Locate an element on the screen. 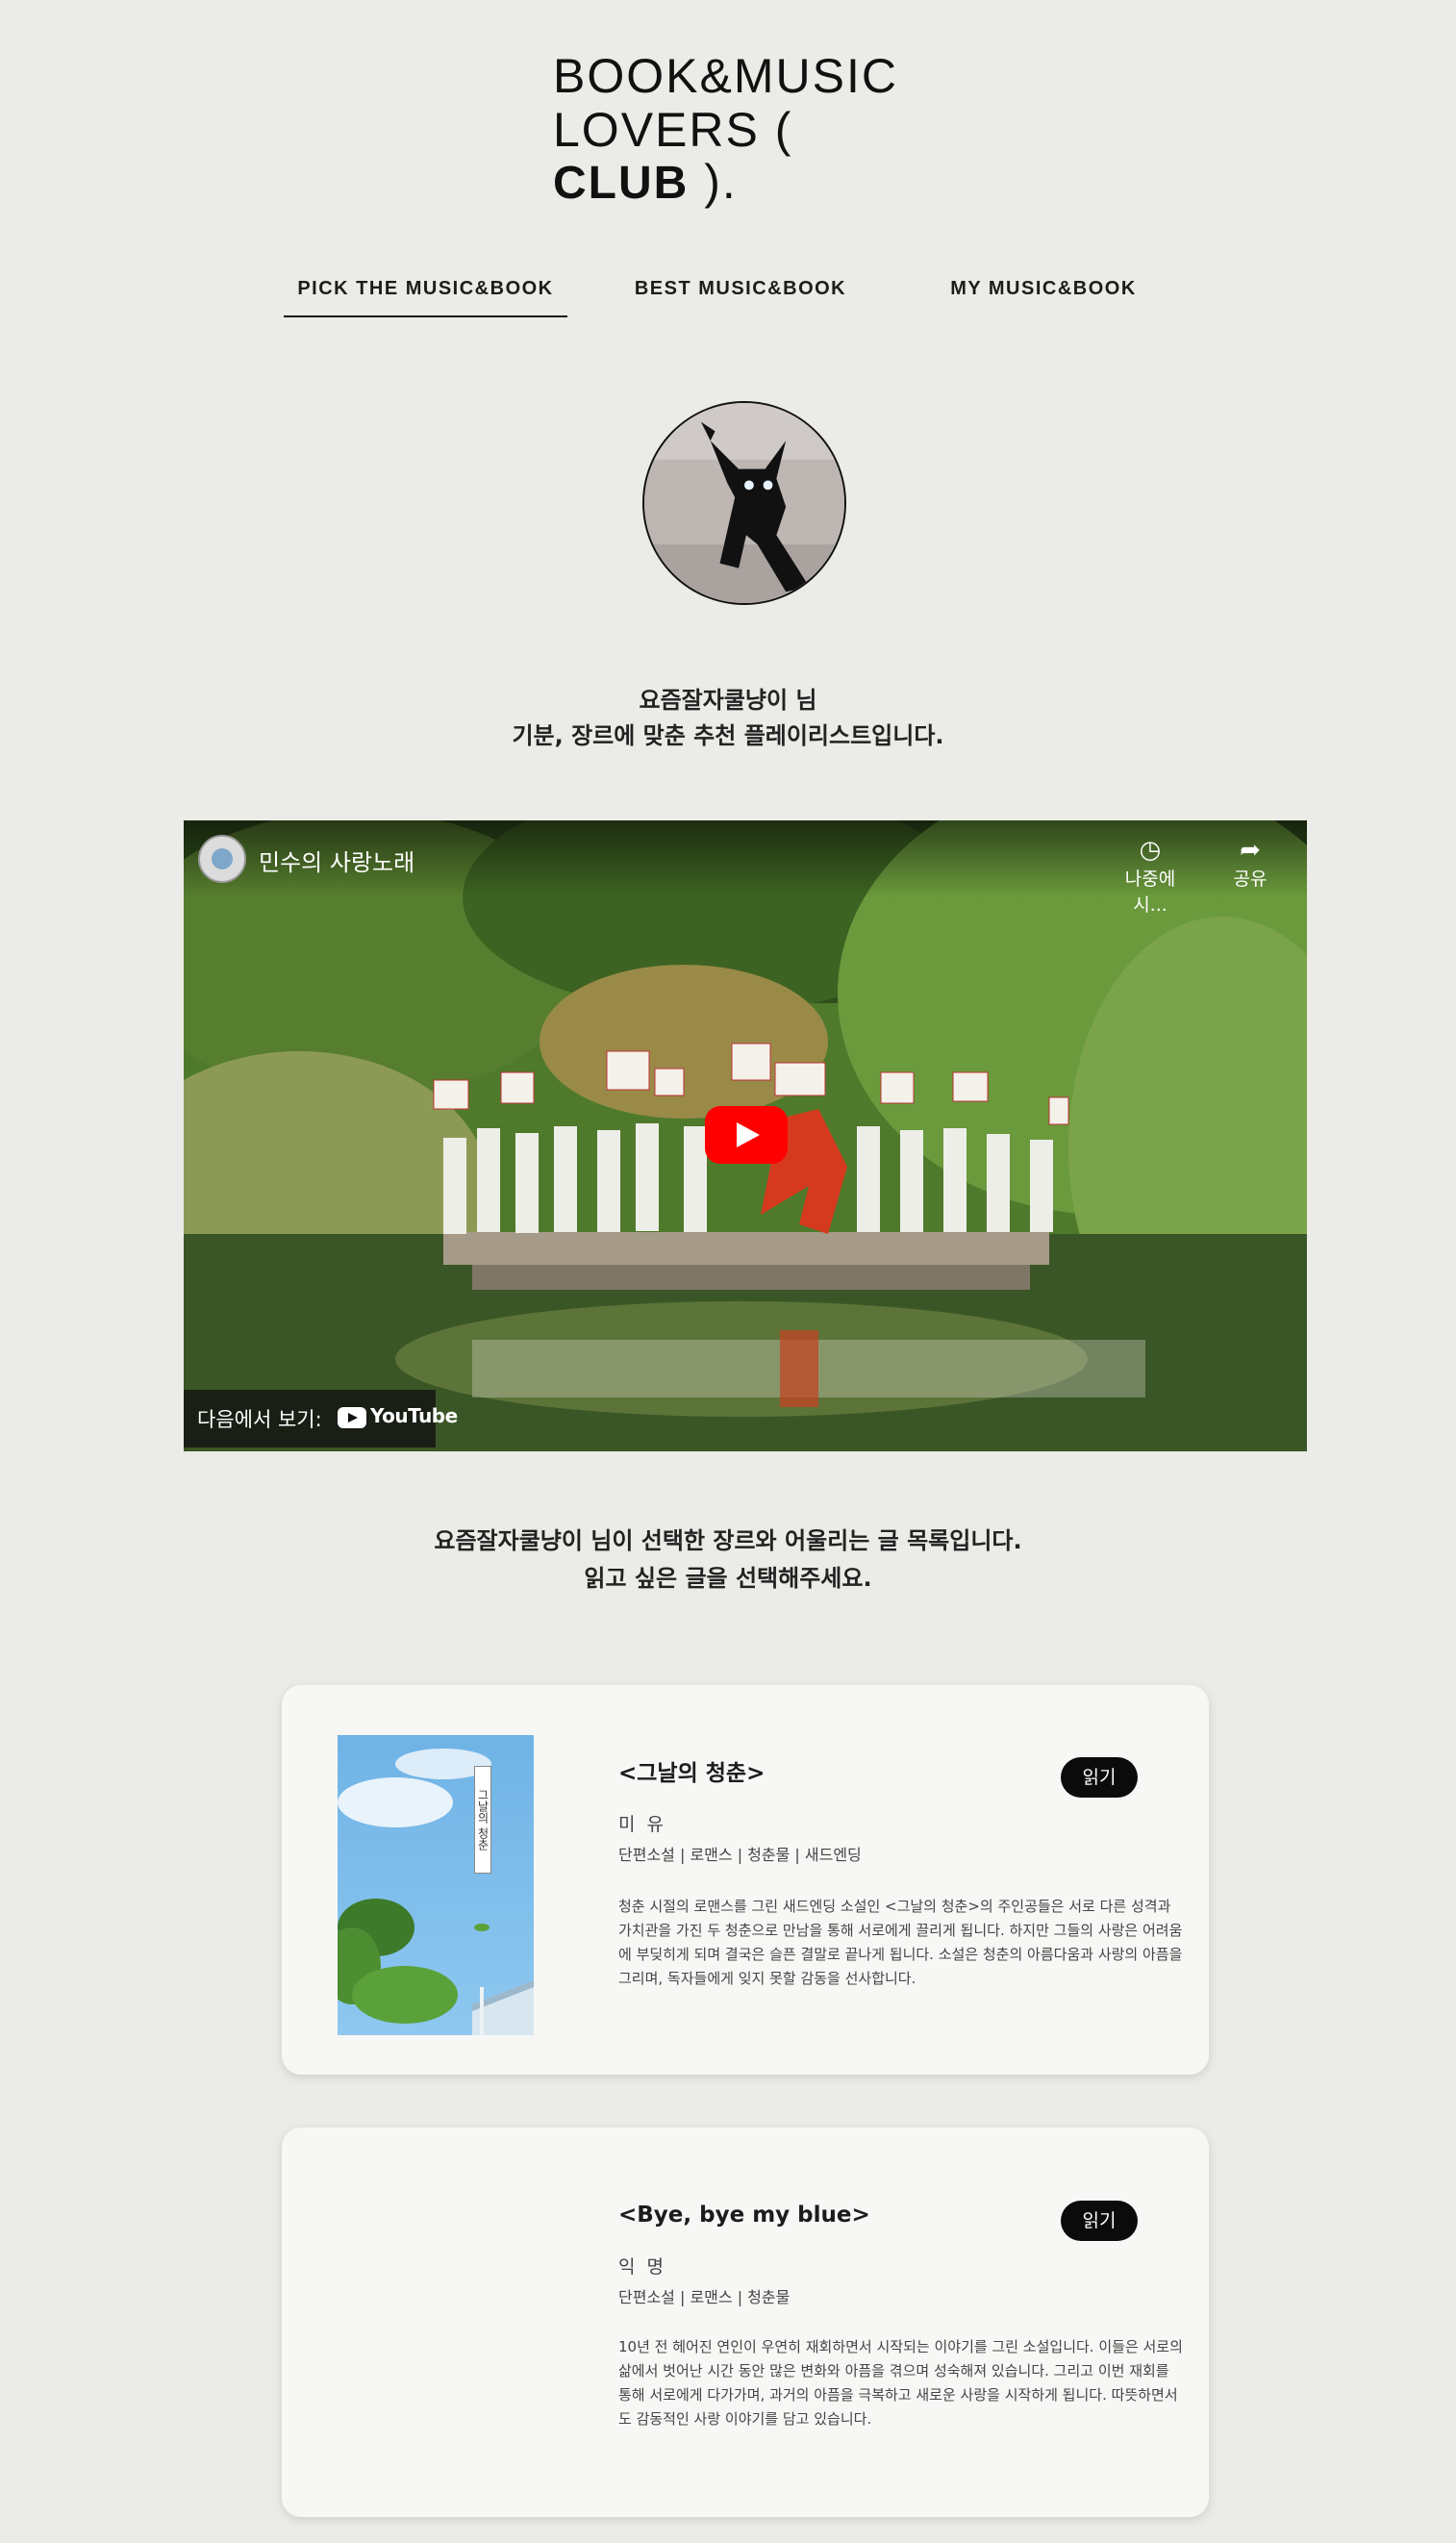 The image size is (1456, 2543). play-button is located at coordinates (747, 1135).